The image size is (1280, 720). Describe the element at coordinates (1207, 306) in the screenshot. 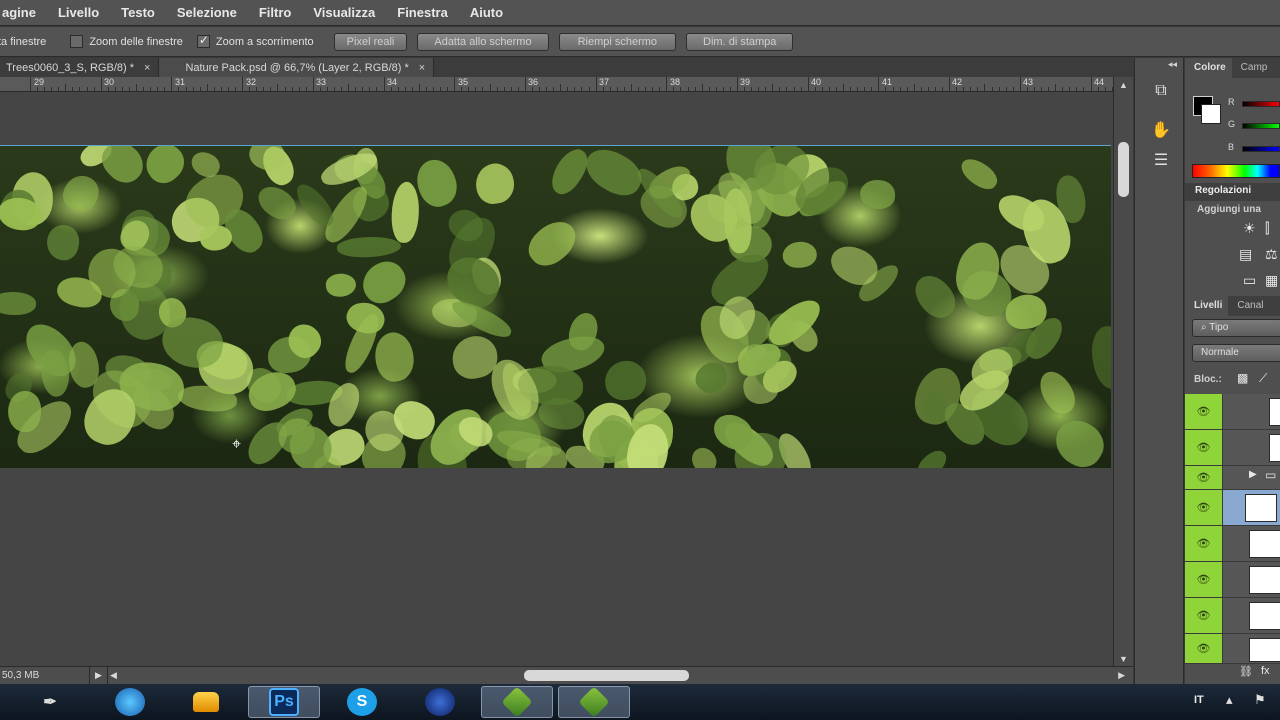

I see `tab-livelli: Livelli` at that location.